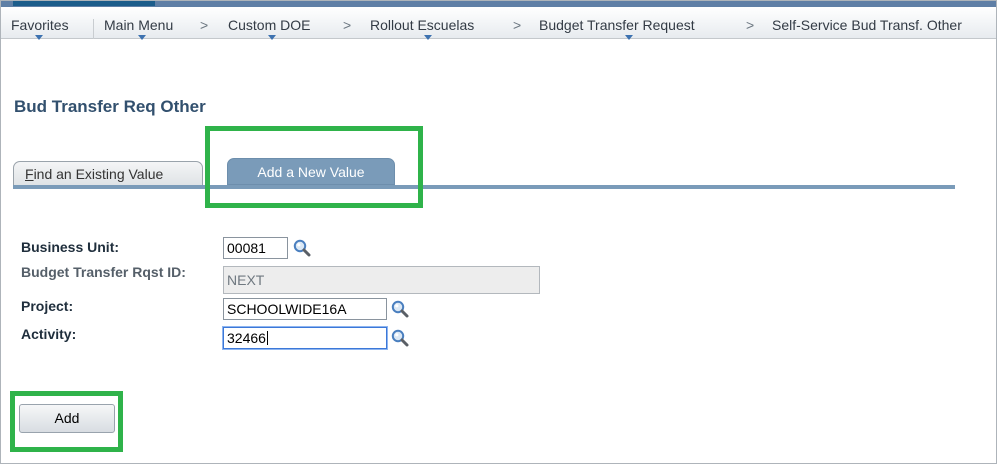  I want to click on breadcrumb-item-main-menu: Main Menu, so click(139, 28).